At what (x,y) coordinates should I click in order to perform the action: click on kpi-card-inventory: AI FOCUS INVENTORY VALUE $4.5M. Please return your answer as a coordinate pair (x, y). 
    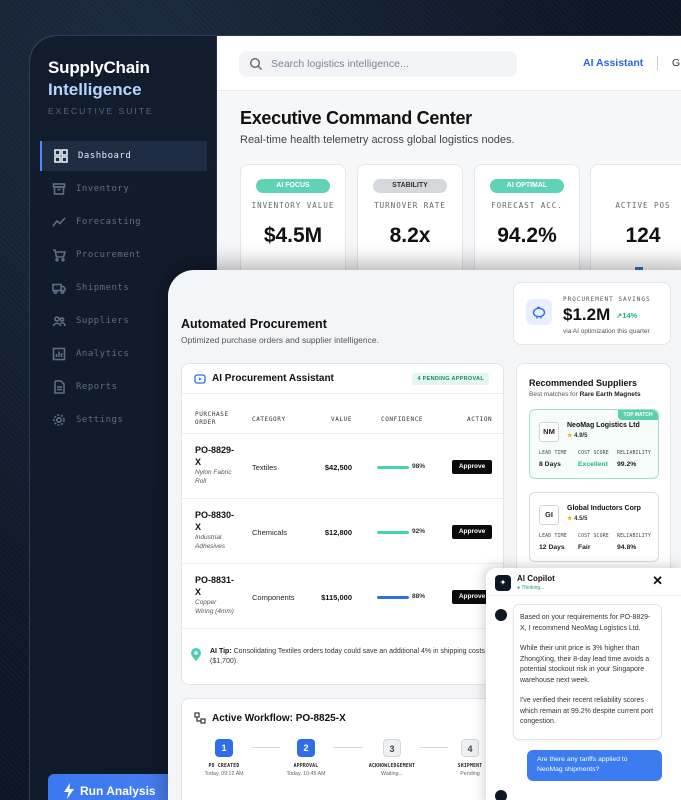
    Looking at the image, I should click on (293, 224).